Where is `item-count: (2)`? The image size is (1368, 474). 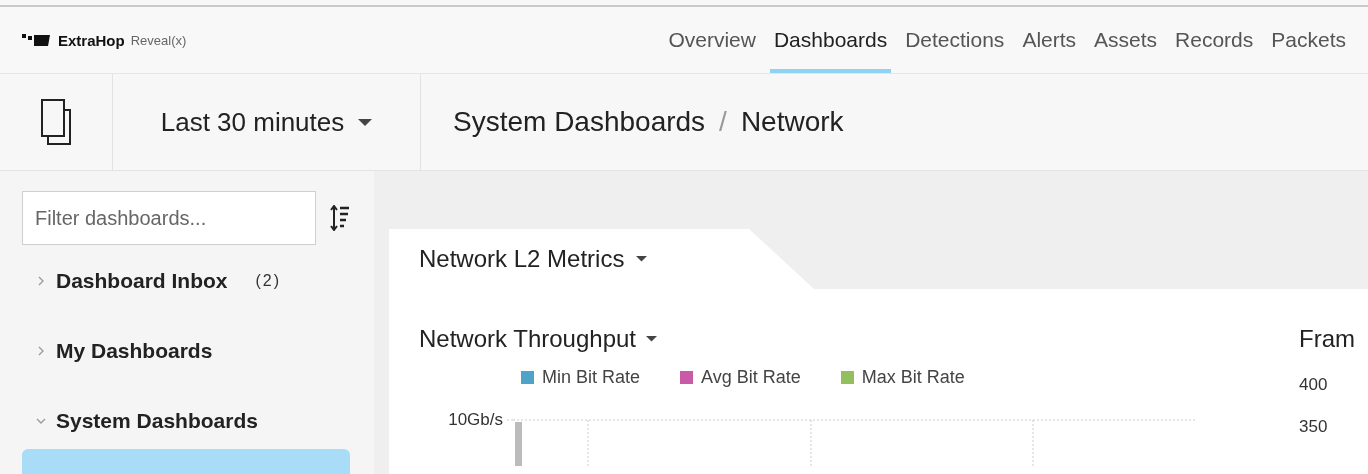 item-count: (2) is located at coordinates (268, 281).